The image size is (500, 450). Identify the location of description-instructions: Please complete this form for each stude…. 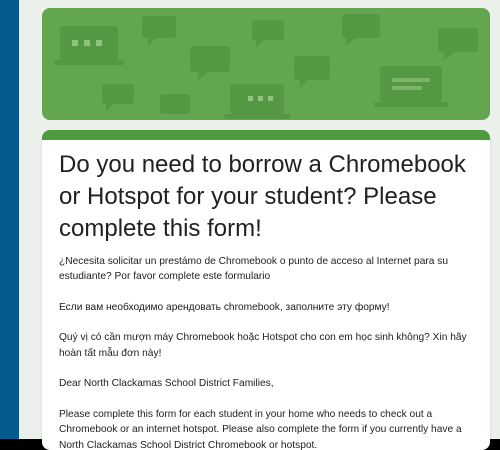
(260, 429).